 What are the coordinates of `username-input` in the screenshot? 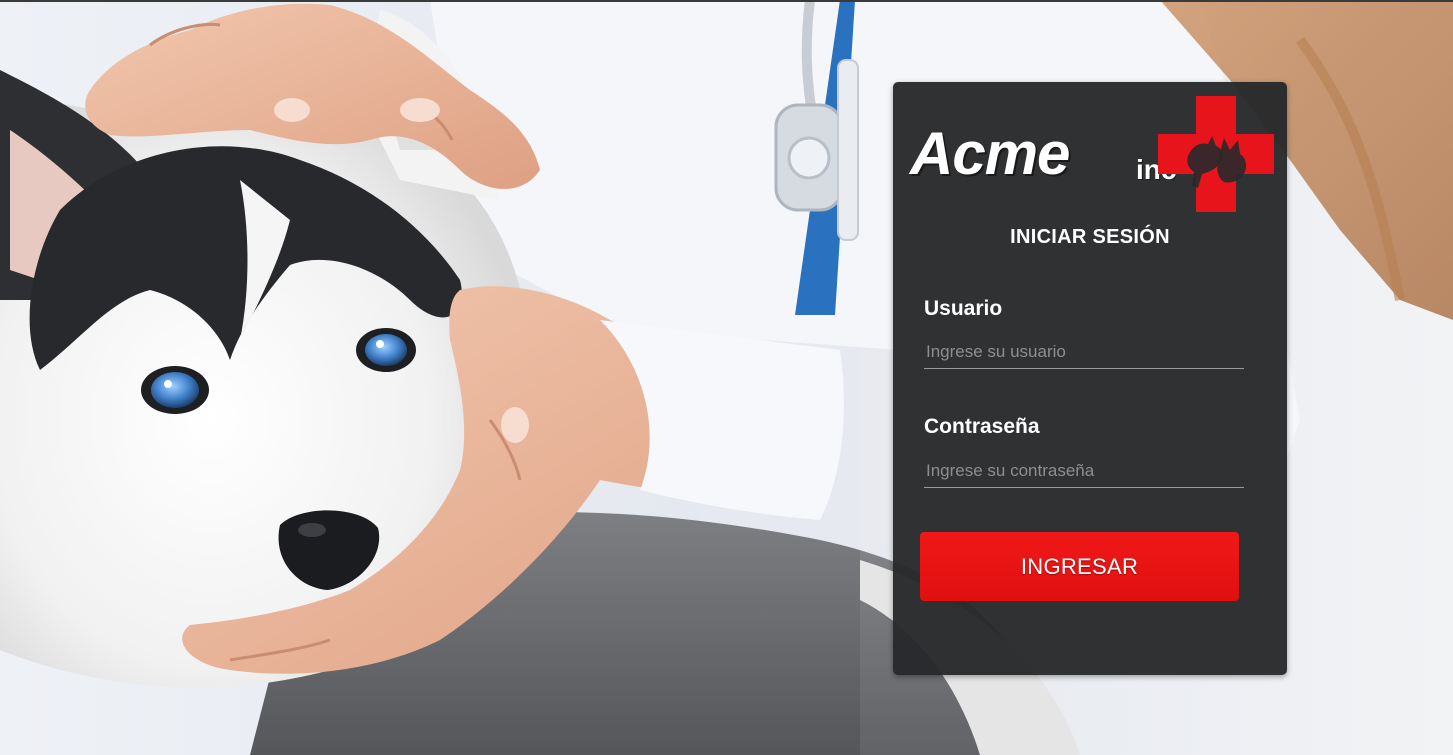 It's located at (1084, 352).